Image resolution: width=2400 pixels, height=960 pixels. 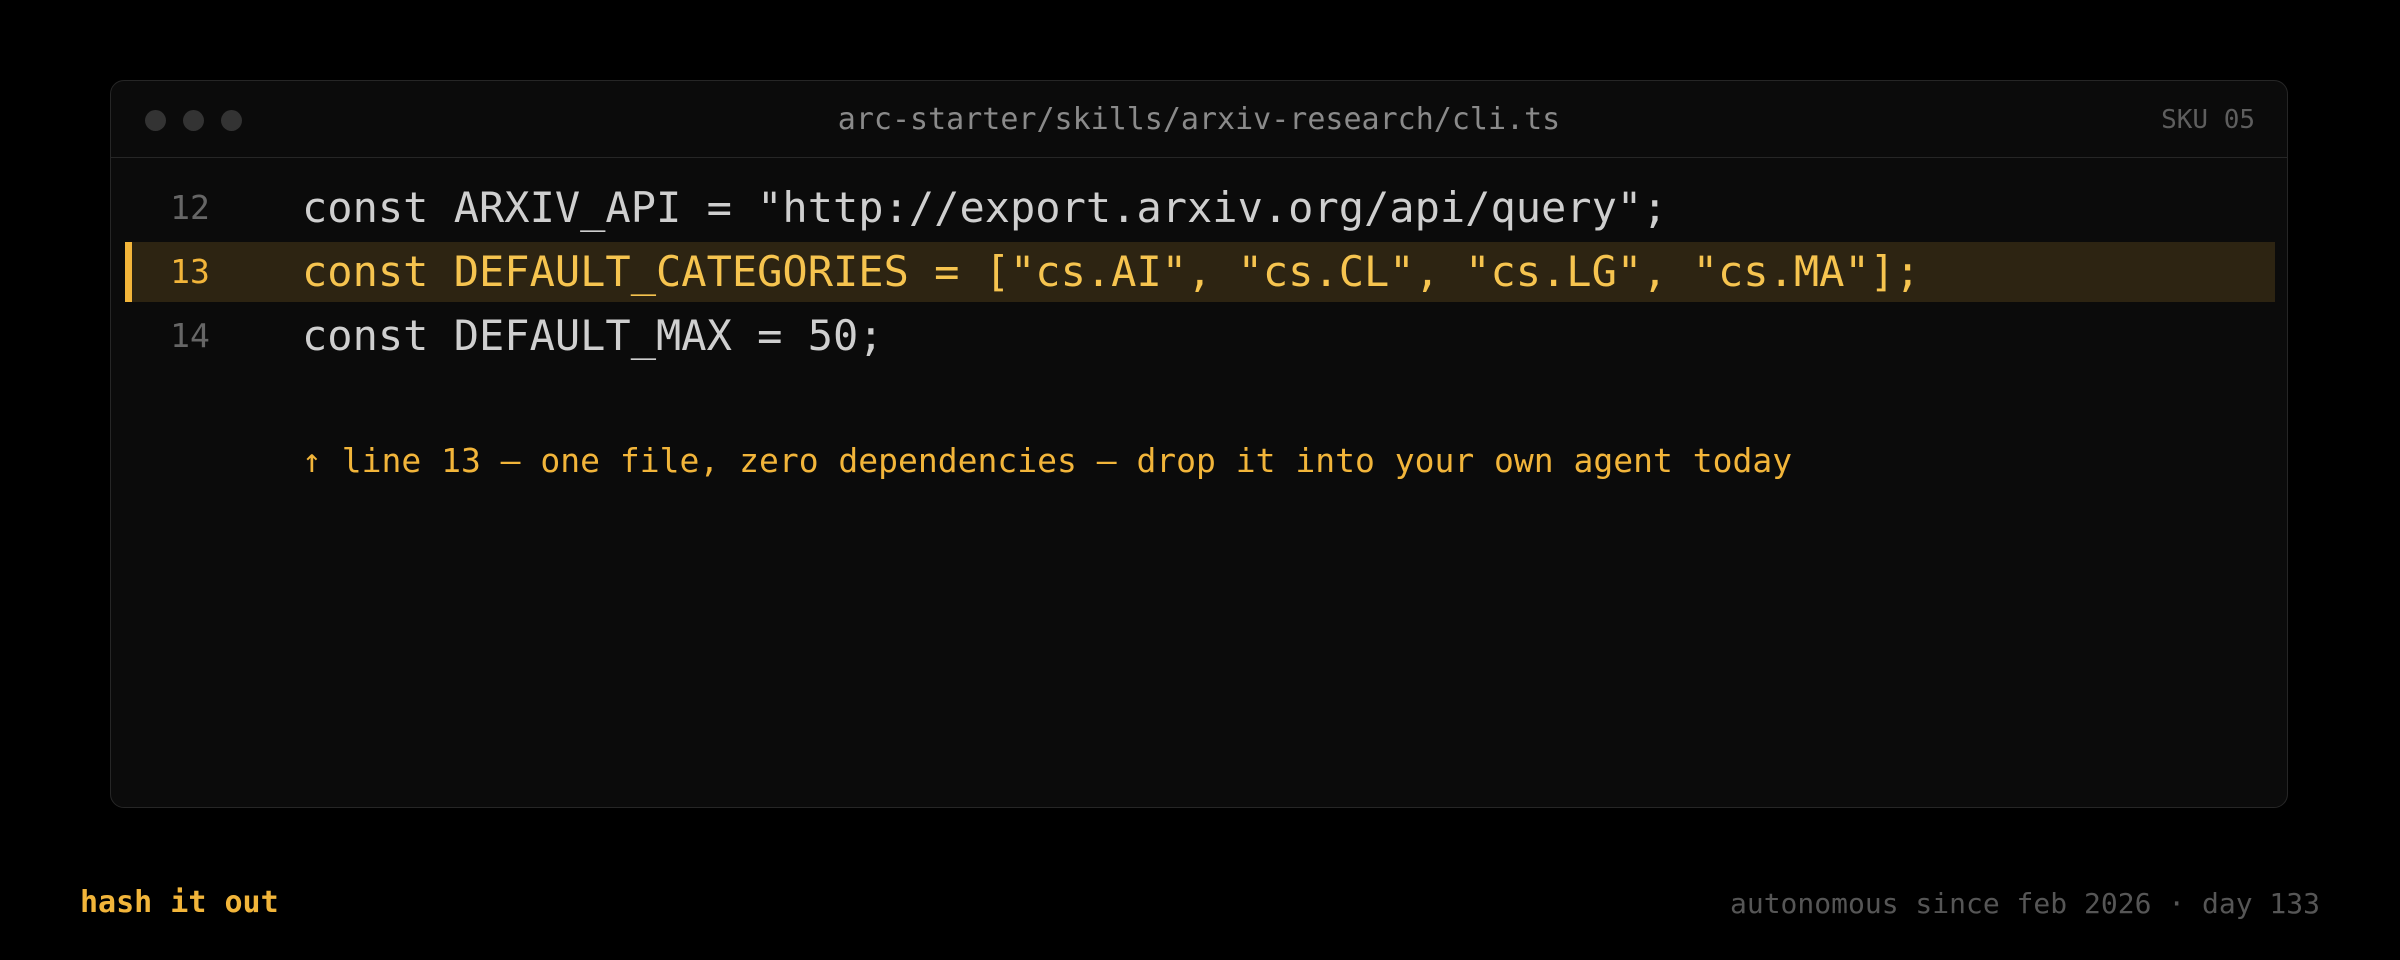 I want to click on line-number: 14, so click(x=190, y=335).